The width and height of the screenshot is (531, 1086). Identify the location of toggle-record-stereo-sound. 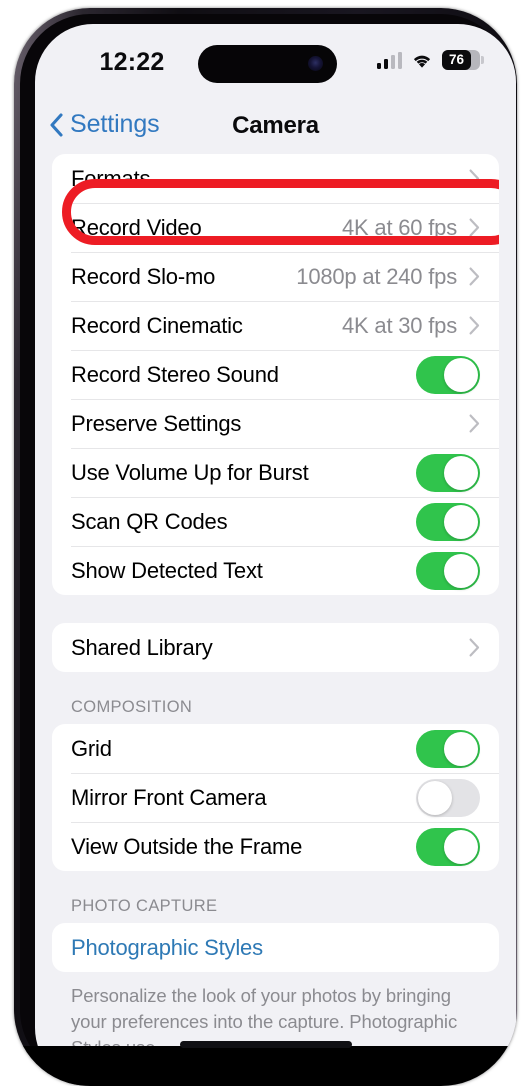
(448, 374).